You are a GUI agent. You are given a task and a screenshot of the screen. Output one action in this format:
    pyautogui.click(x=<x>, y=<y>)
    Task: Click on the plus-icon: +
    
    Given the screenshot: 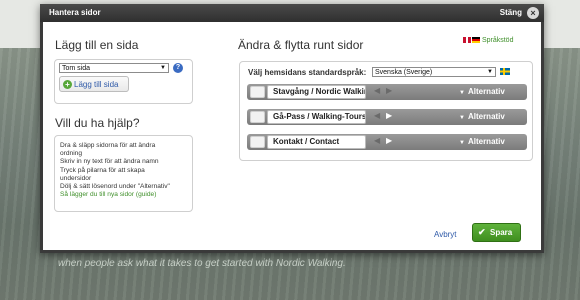 What is the action you would take?
    pyautogui.click(x=67, y=84)
    